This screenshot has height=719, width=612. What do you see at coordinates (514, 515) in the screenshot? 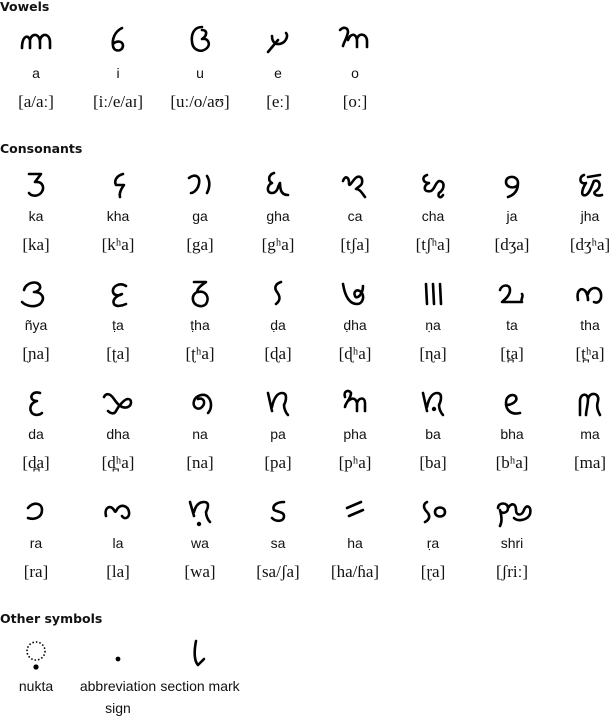
I see `shri-glyph` at bounding box center [514, 515].